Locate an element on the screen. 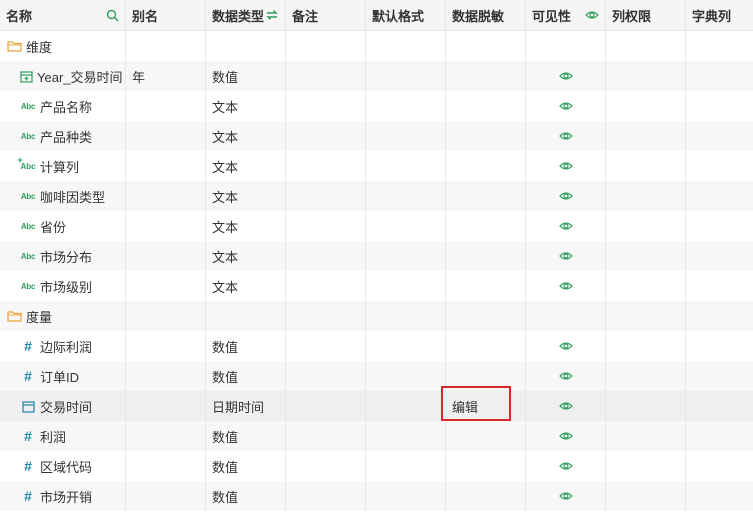 The image size is (753, 516). field-row: # 利润 数值 is located at coordinates (376, 436).